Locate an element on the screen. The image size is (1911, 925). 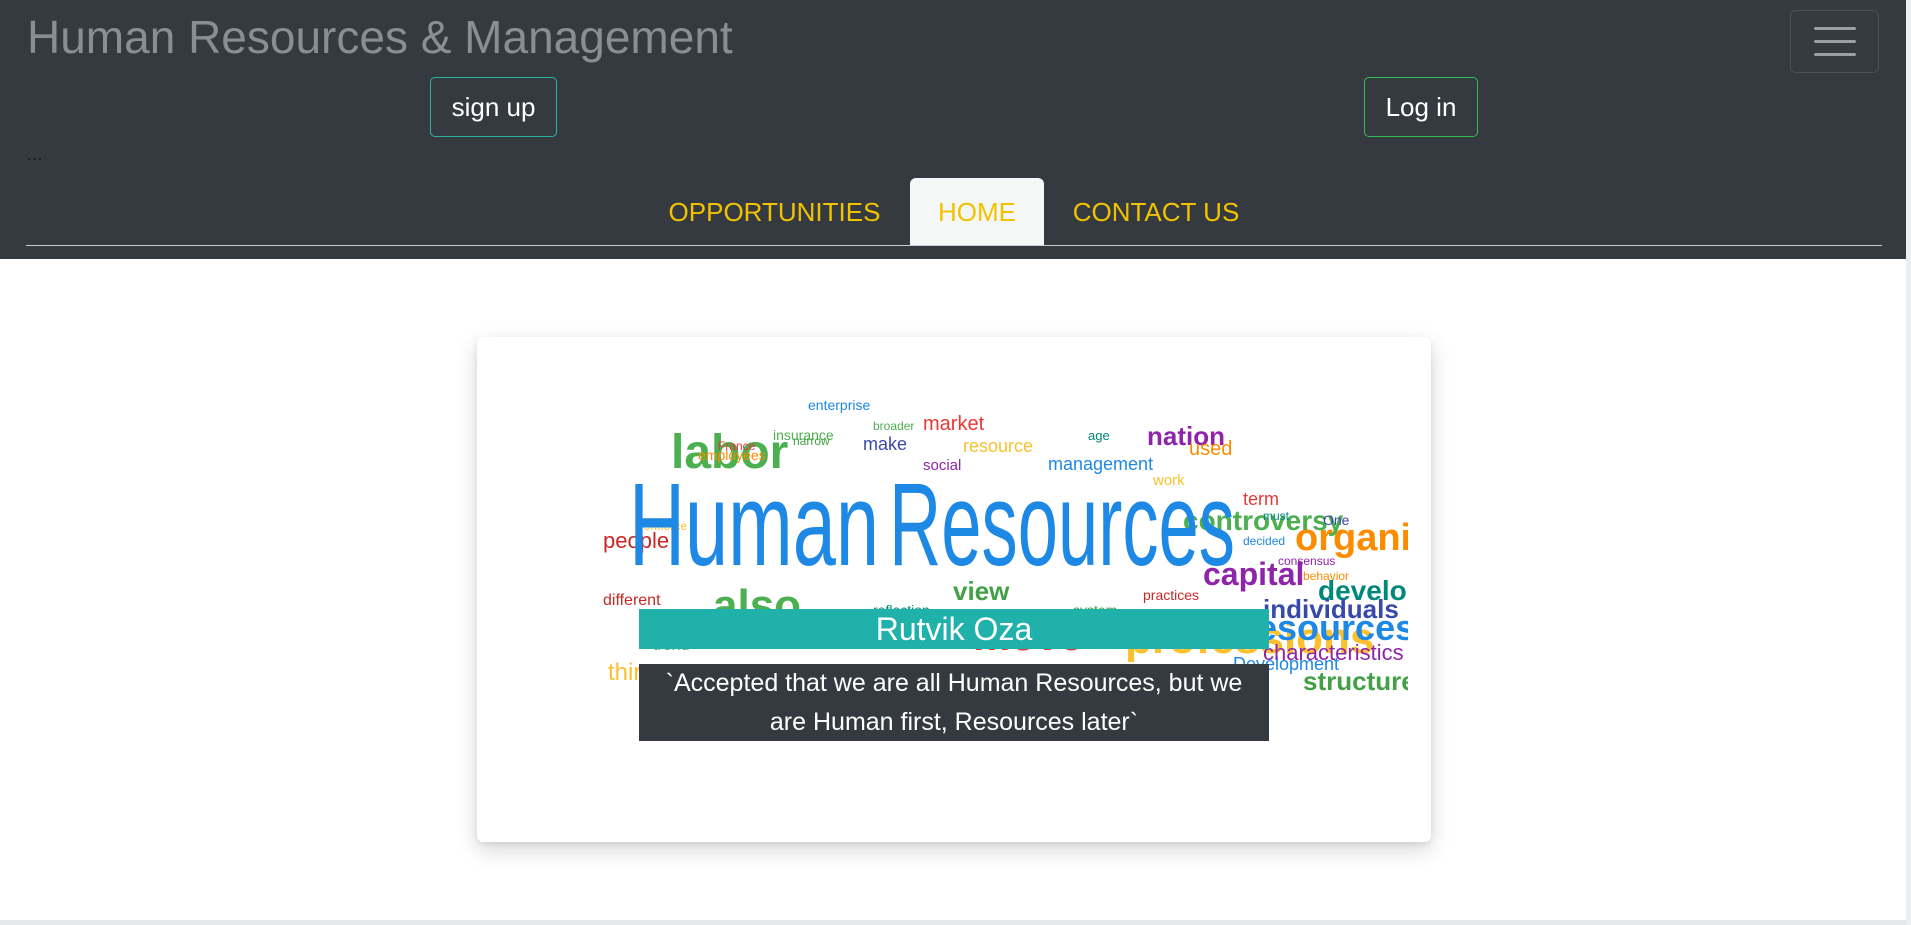
word-cloud-word: make is located at coordinates (885, 444).